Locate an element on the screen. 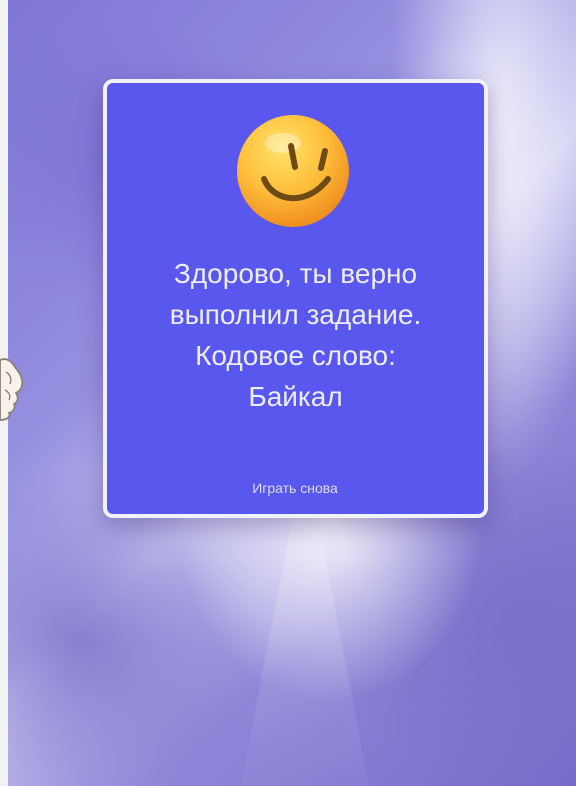 The height and width of the screenshot is (786, 576). message-line-4: Байкал is located at coordinates (295, 396).